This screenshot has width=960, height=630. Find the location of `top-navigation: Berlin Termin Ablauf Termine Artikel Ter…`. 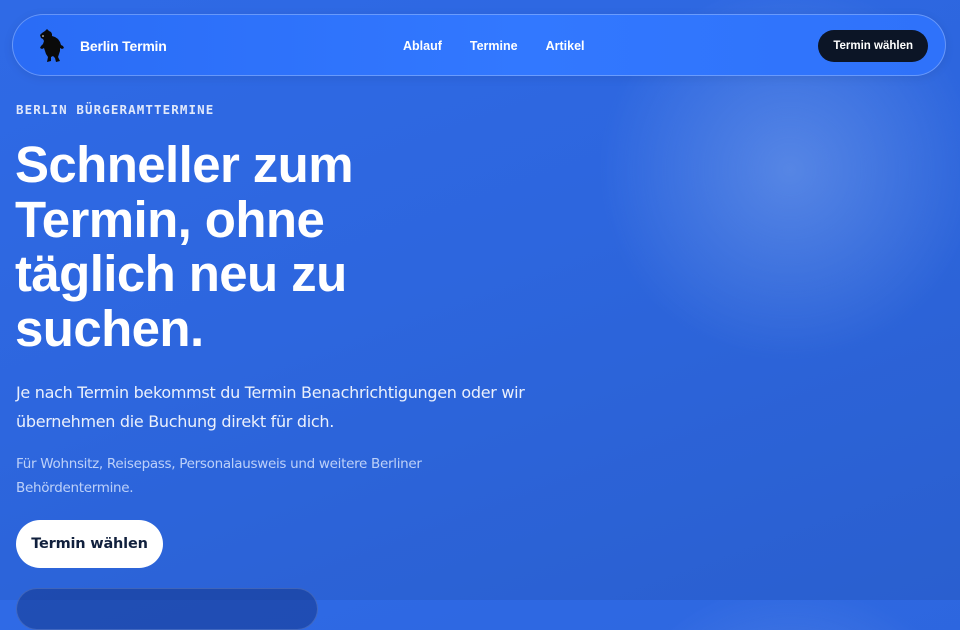

top-navigation: Berlin Termin Ablauf Termine Artikel Ter… is located at coordinates (479, 45).